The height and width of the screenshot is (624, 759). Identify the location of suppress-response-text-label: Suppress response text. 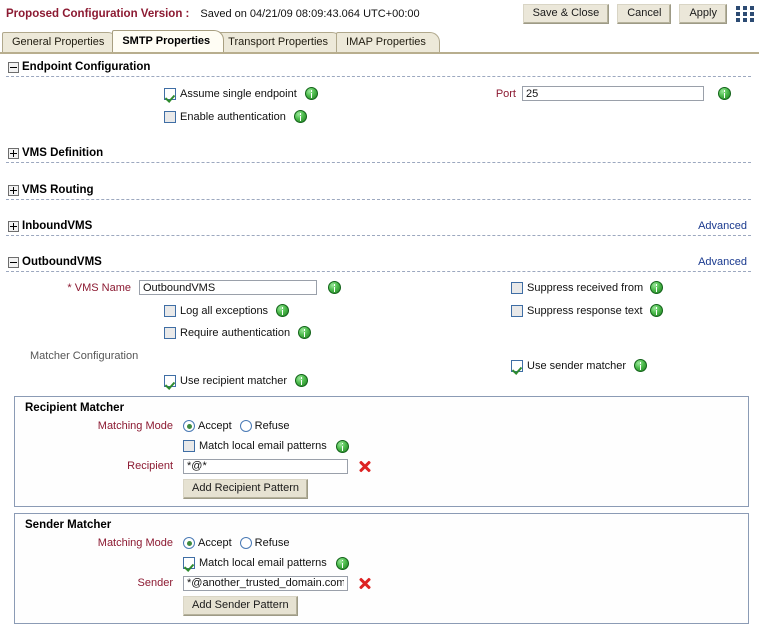
(585, 311).